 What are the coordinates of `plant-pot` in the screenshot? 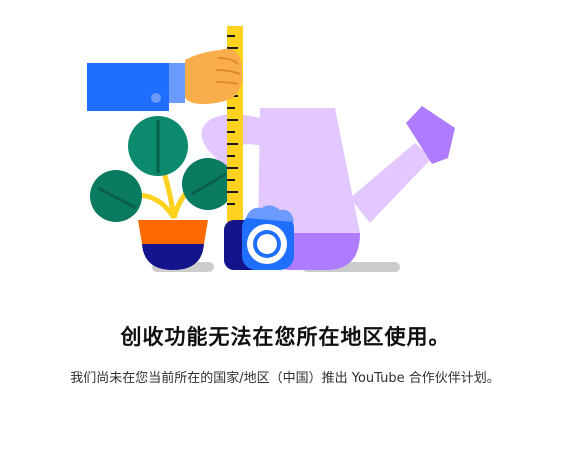 It's located at (173, 232).